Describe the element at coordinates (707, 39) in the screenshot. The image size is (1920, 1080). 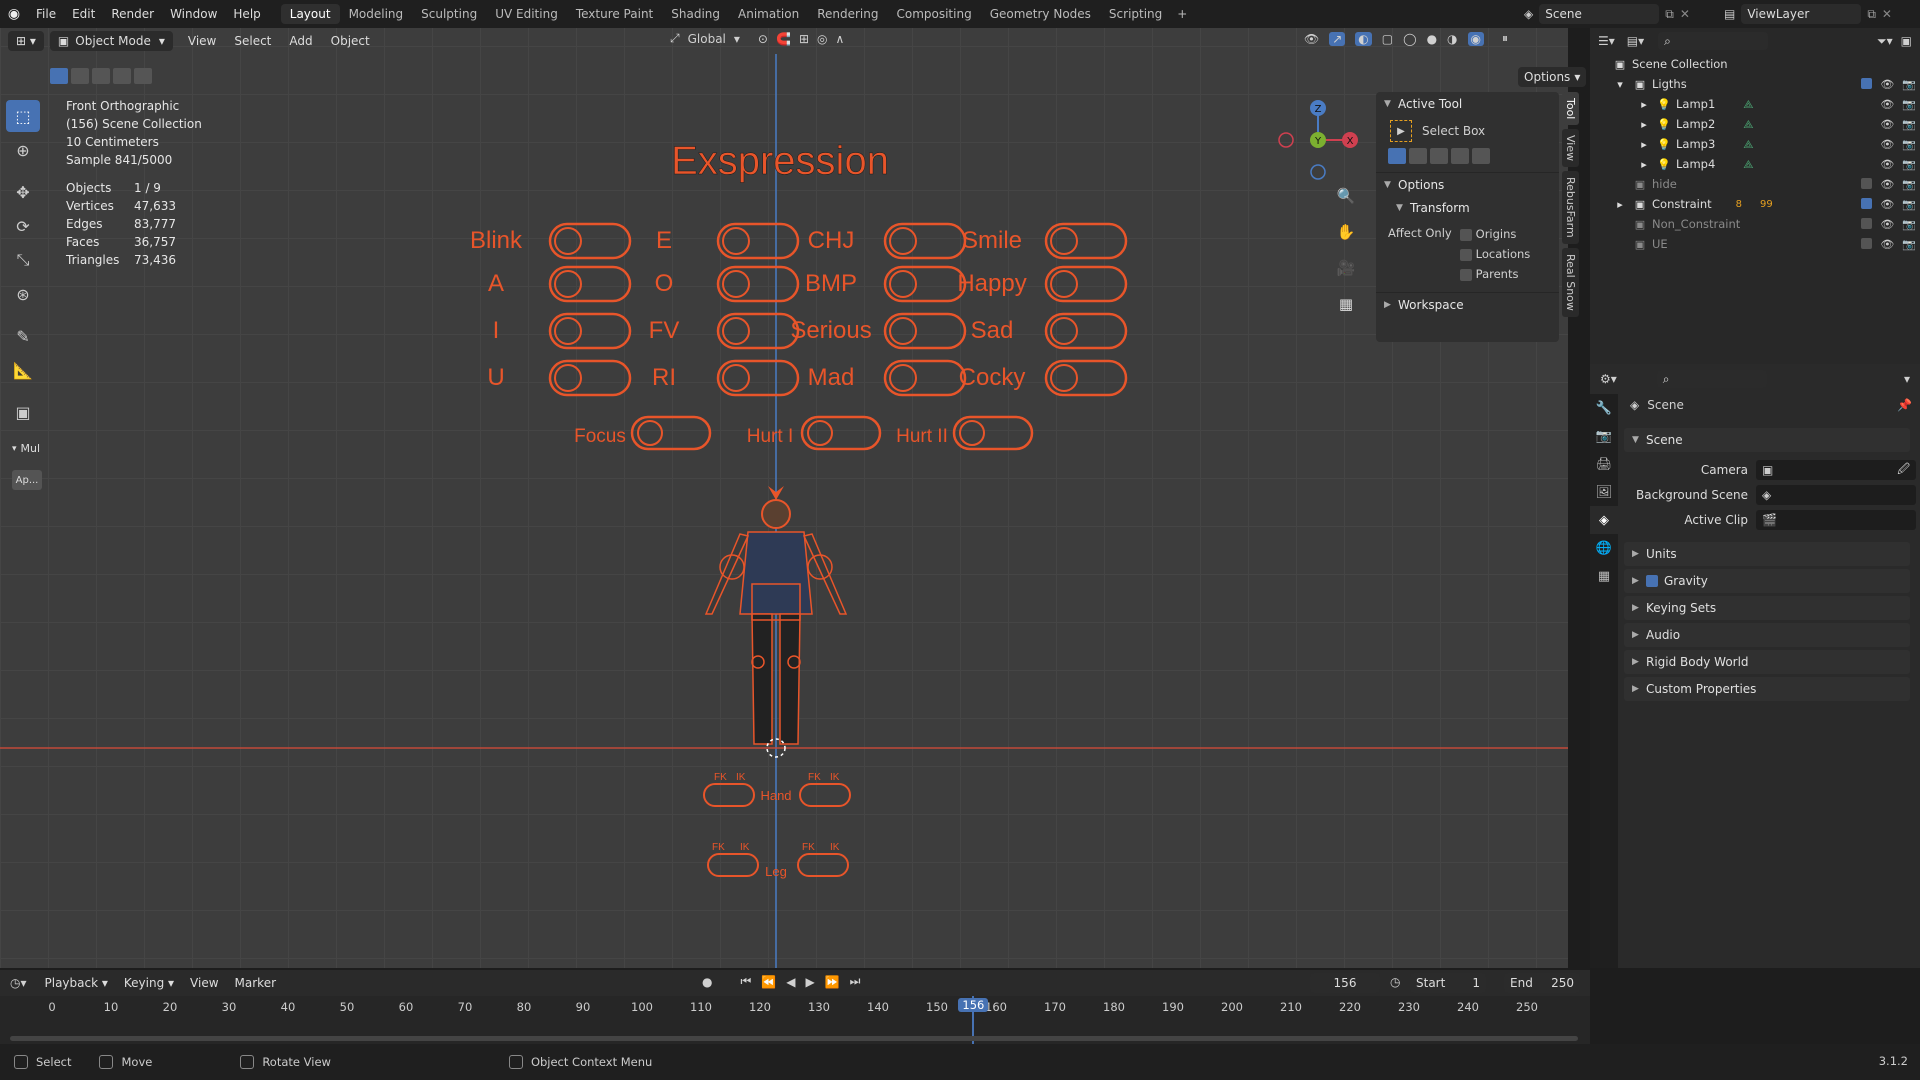
I see `transform-orientation-dropdown: Global` at that location.